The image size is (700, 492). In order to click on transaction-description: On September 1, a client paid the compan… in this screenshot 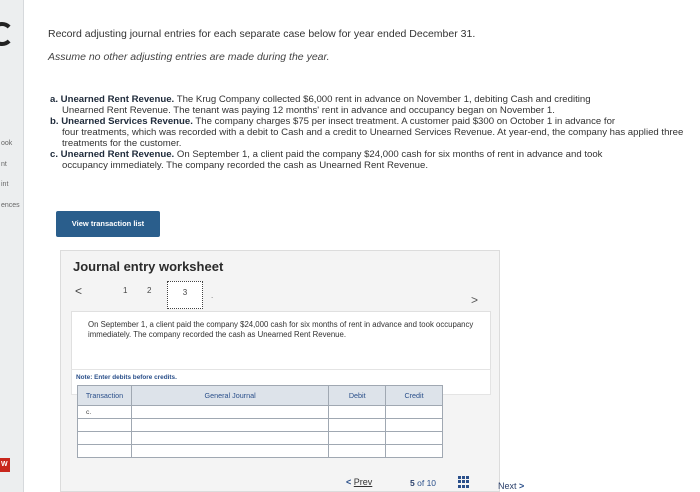, I will do `click(281, 342)`.